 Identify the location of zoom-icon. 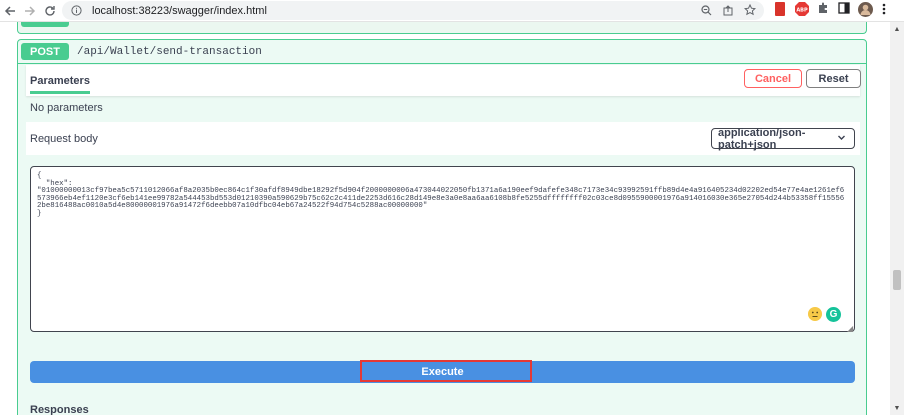
(706, 10).